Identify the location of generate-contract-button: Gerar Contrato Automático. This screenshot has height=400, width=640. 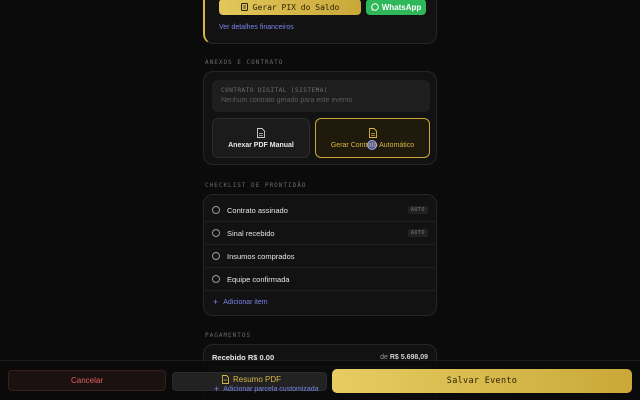
(372, 138).